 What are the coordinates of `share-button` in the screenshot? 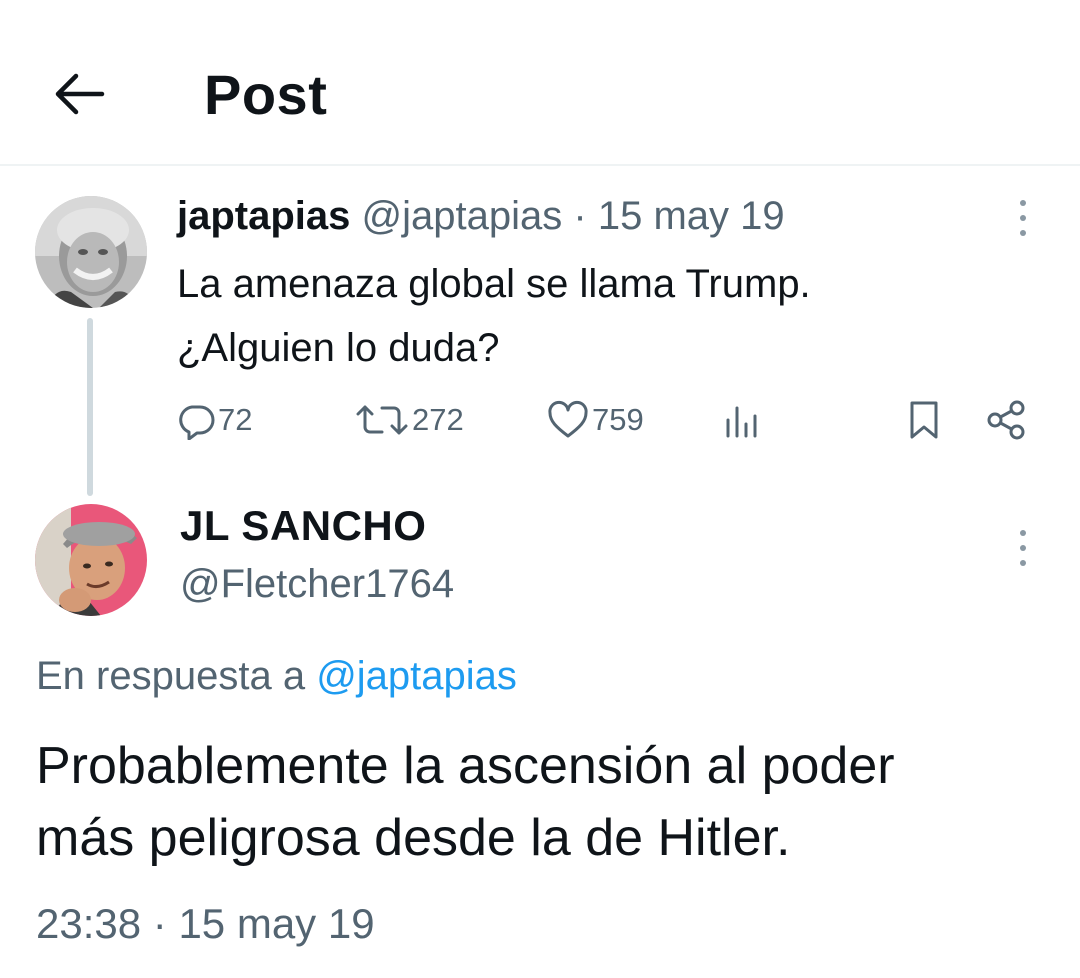 It's located at (1006, 420).